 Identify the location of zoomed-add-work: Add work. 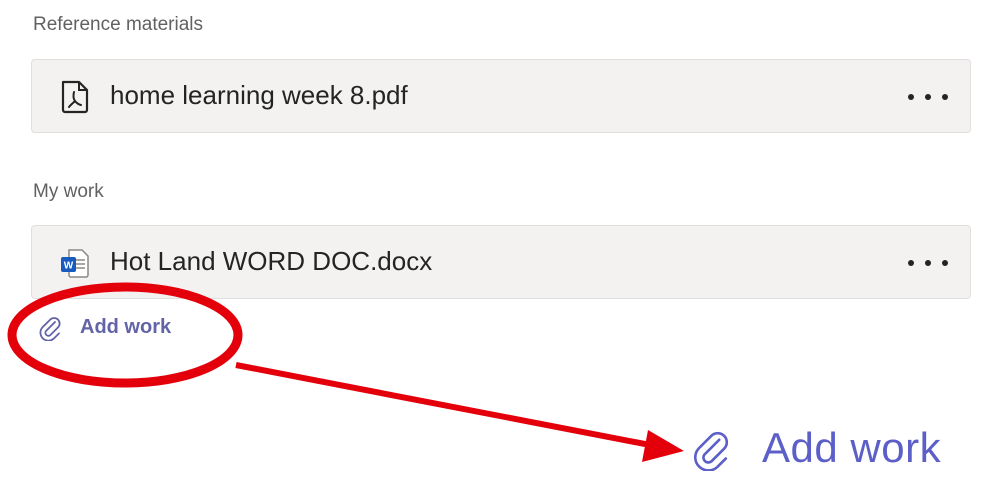
(815, 448).